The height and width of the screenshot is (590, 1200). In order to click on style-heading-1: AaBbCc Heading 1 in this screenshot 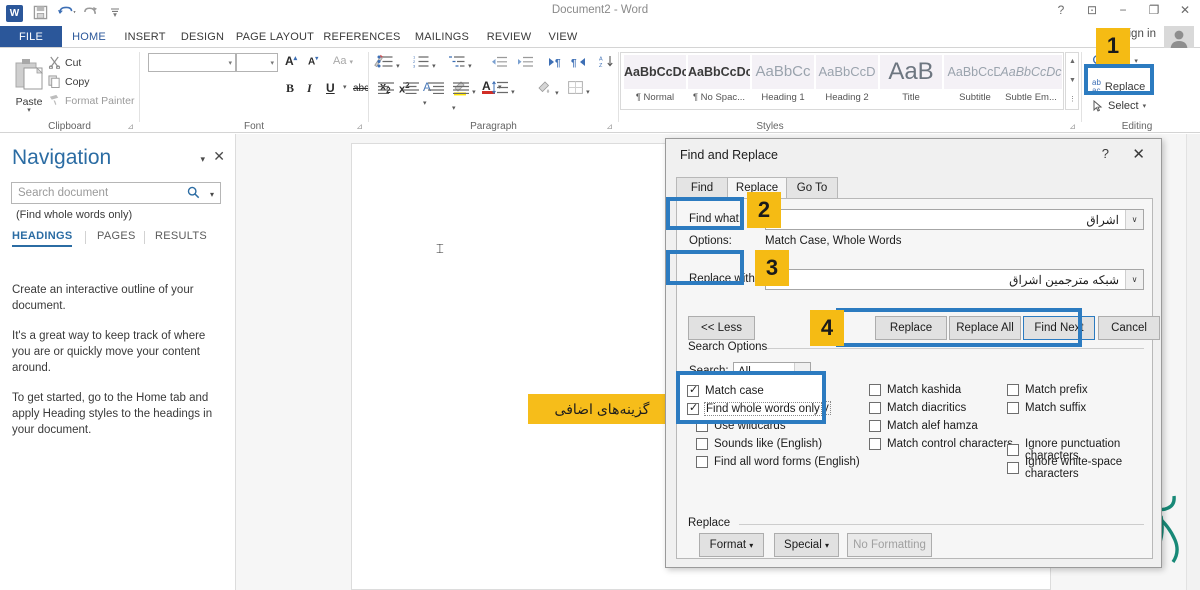, I will do `click(783, 82)`.